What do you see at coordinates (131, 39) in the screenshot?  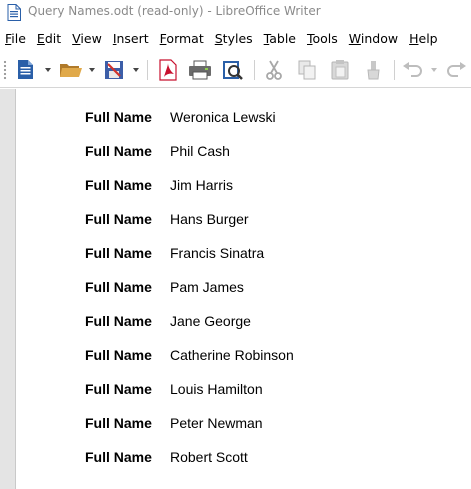 I see `menu-insert: Insert` at bounding box center [131, 39].